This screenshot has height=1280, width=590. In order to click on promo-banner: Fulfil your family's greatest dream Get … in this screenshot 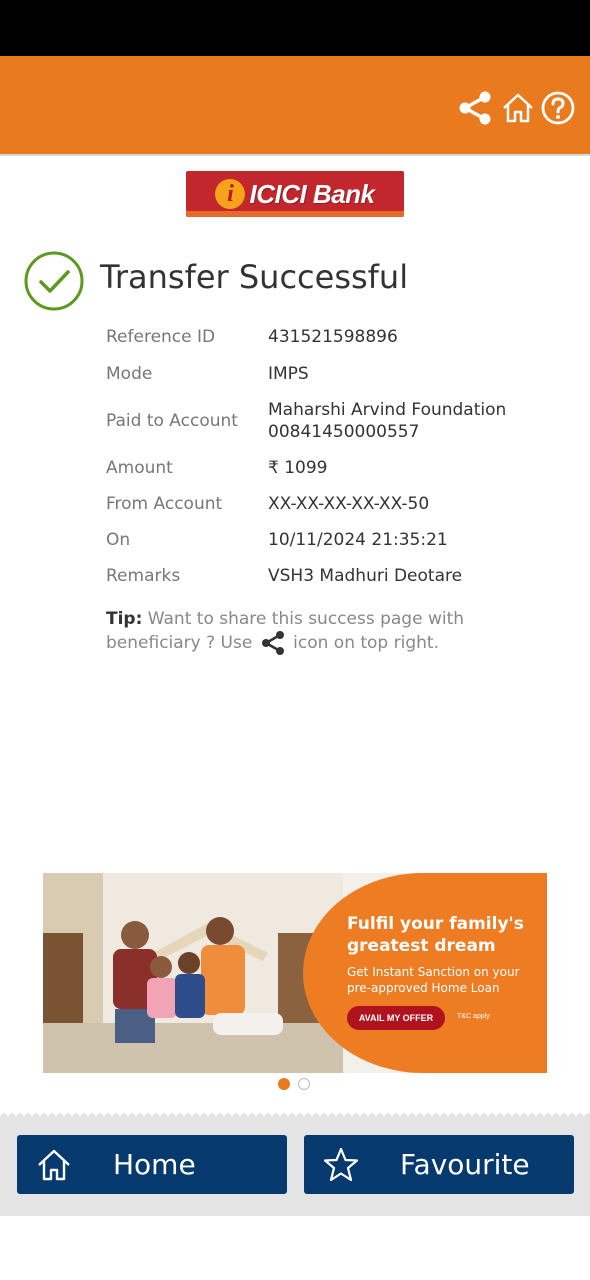, I will do `click(295, 973)`.